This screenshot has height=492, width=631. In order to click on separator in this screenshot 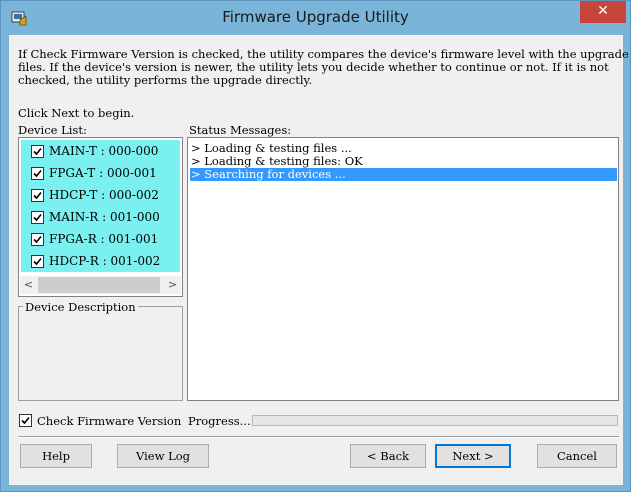, I will do `click(318, 437)`.